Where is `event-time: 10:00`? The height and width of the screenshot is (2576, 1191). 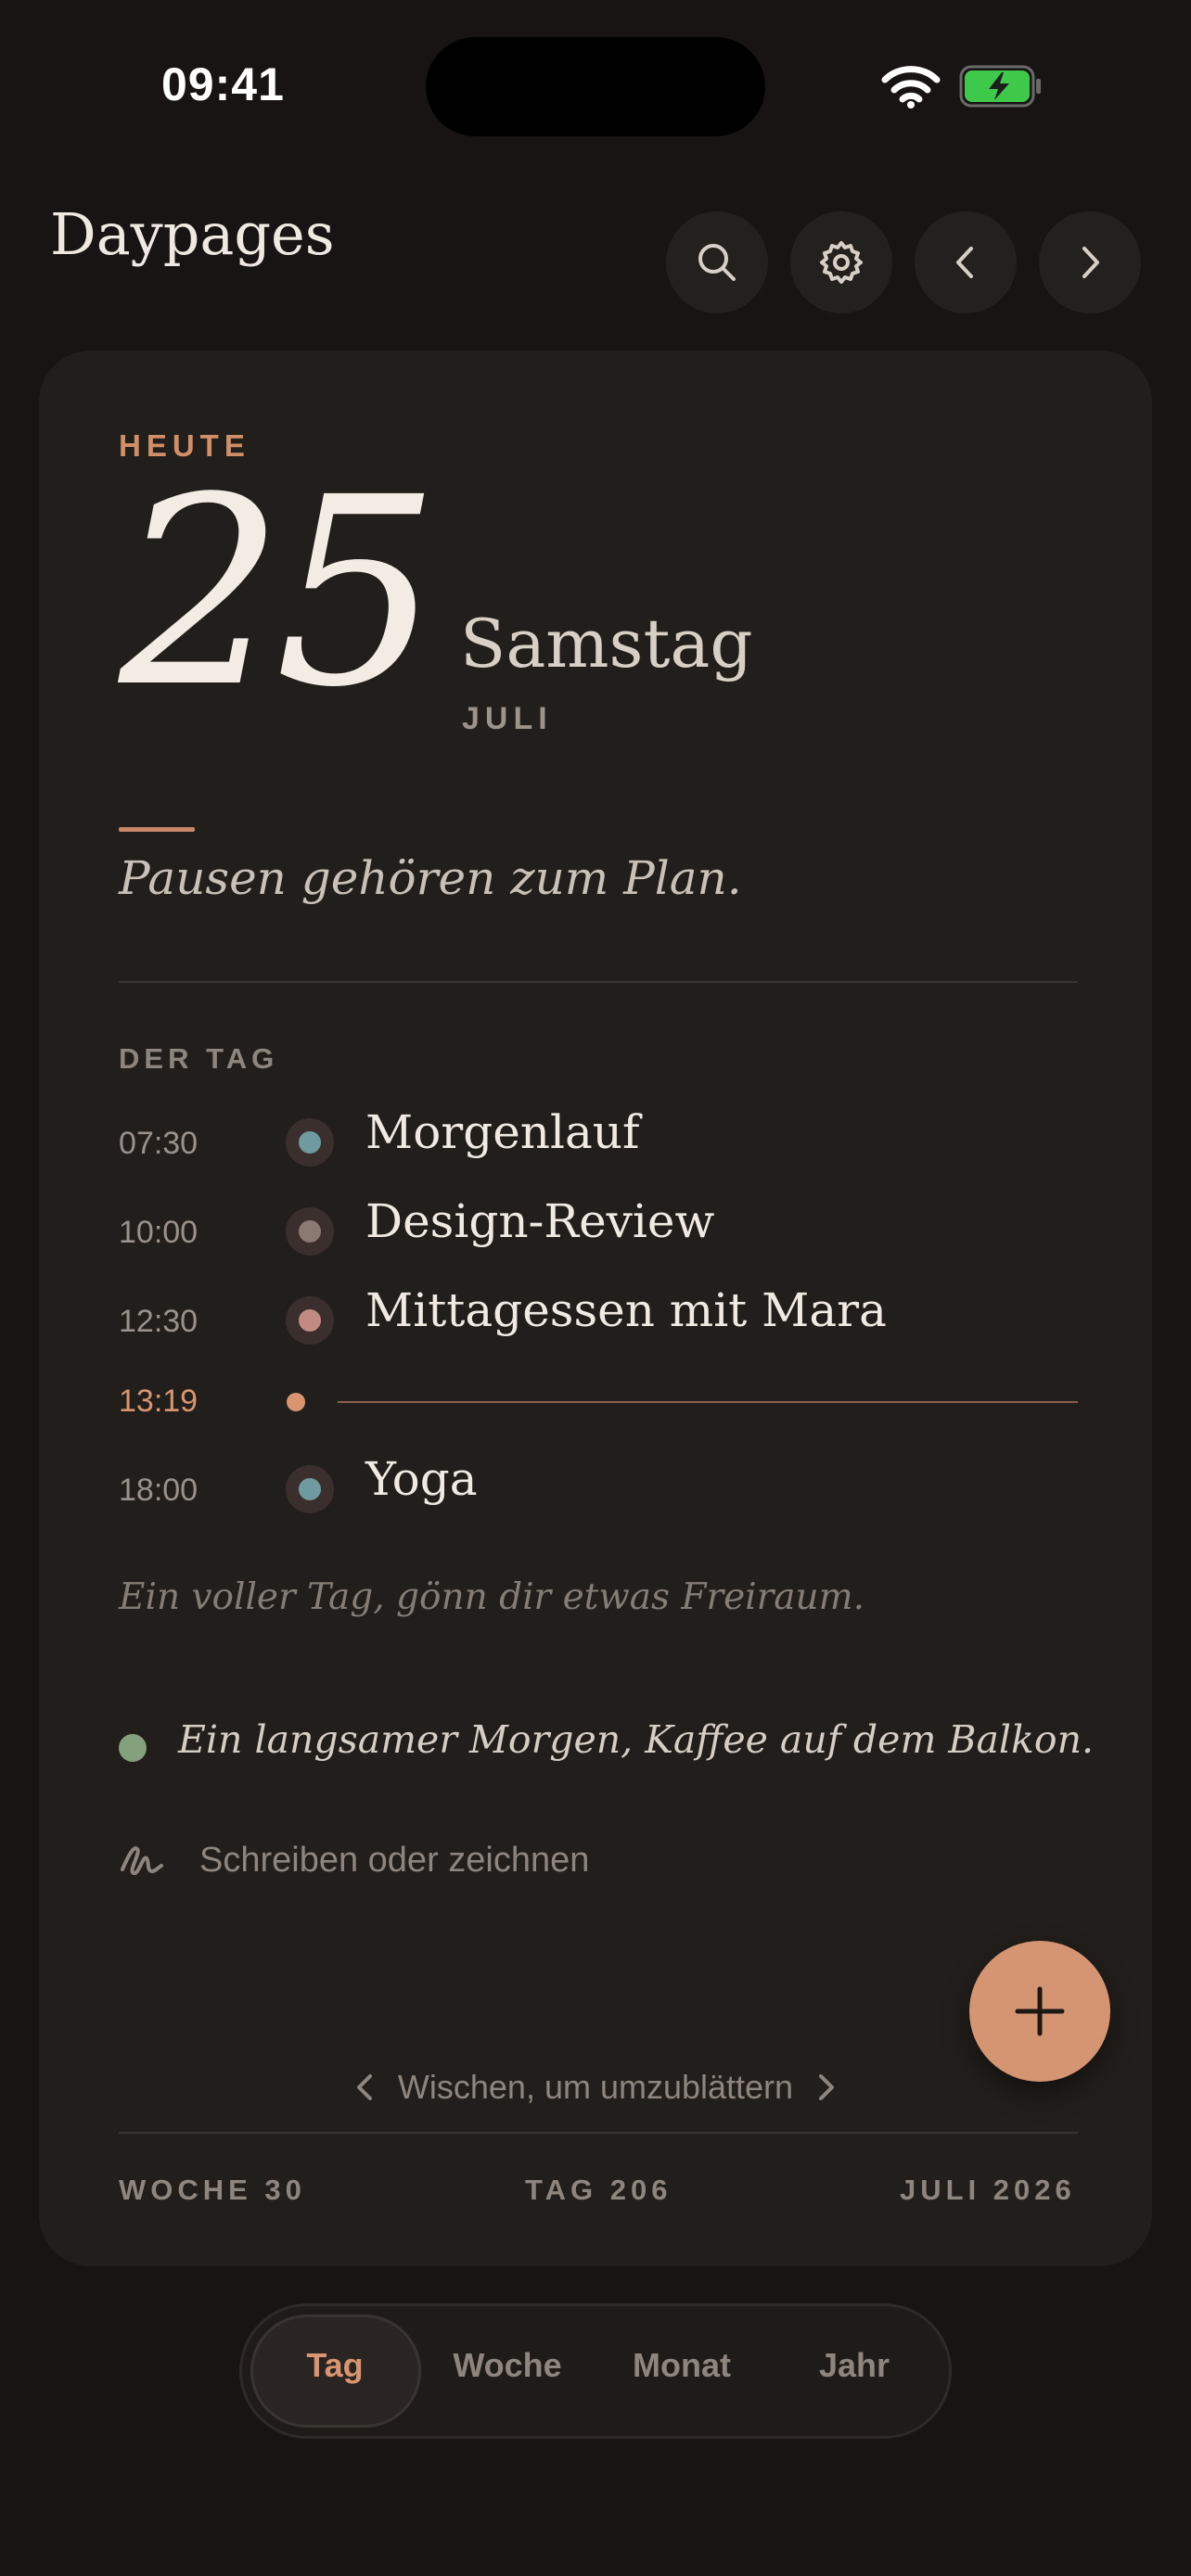
event-time: 10:00 is located at coordinates (158, 1232).